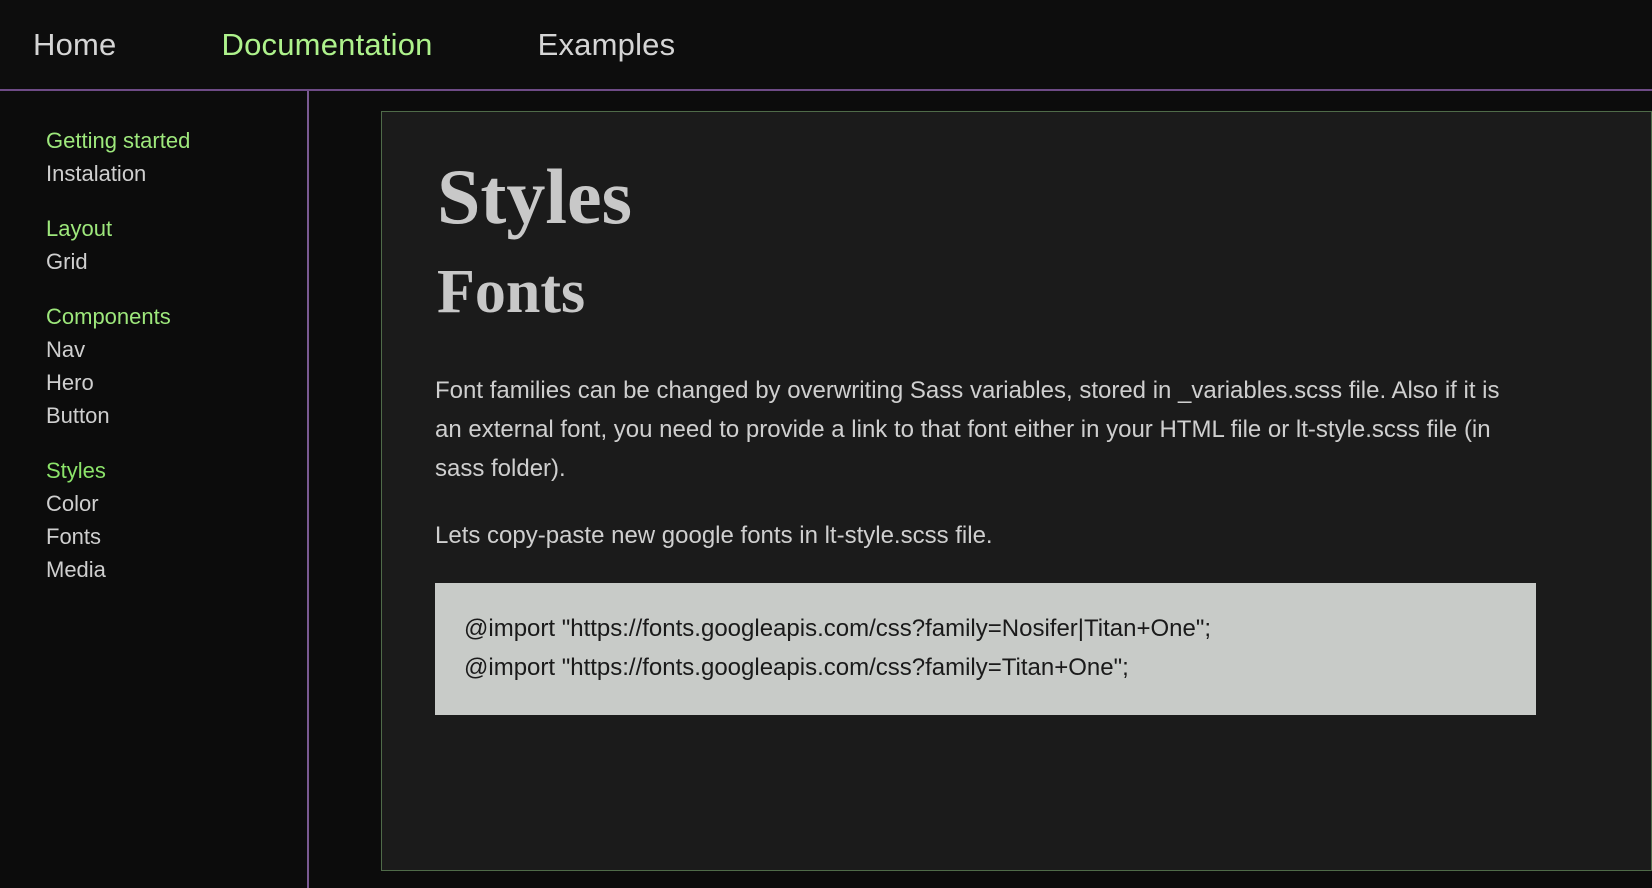 The width and height of the screenshot is (1652, 888). Describe the element at coordinates (176, 536) in the screenshot. I see `sidebar-item-fonts: Fonts` at that location.